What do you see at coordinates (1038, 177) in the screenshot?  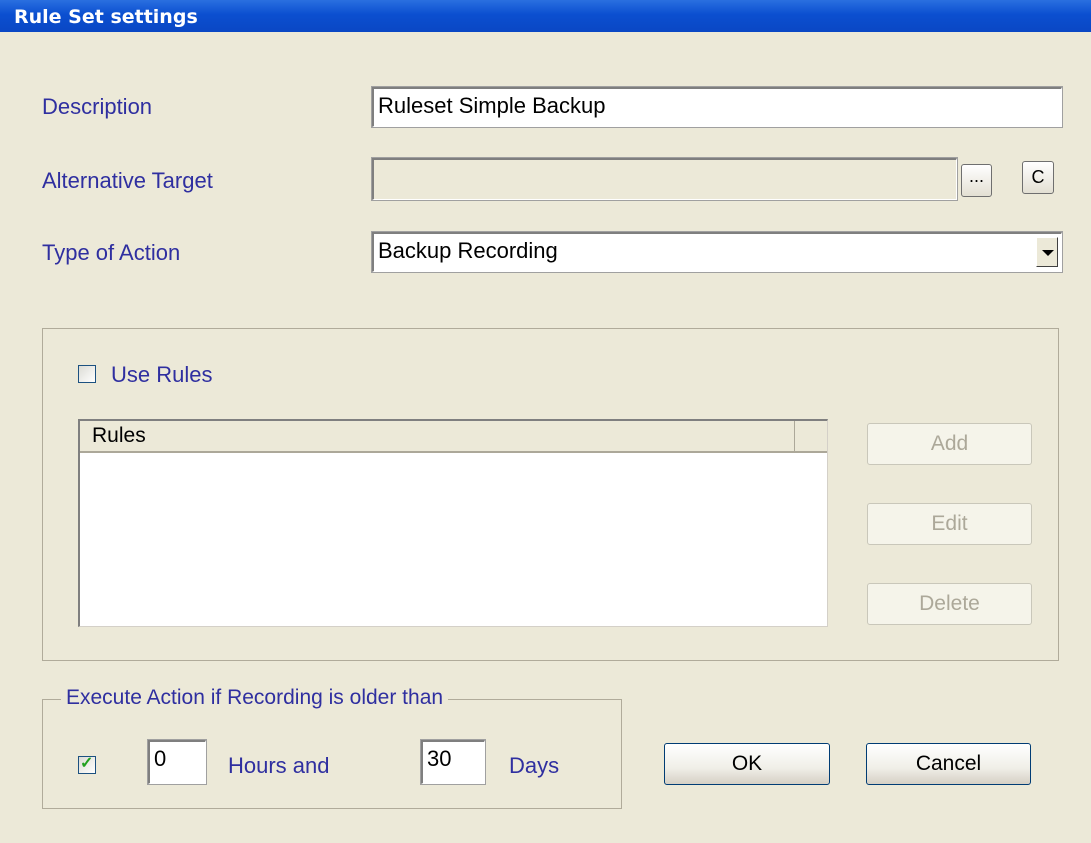 I see `clear-target-button: C` at bounding box center [1038, 177].